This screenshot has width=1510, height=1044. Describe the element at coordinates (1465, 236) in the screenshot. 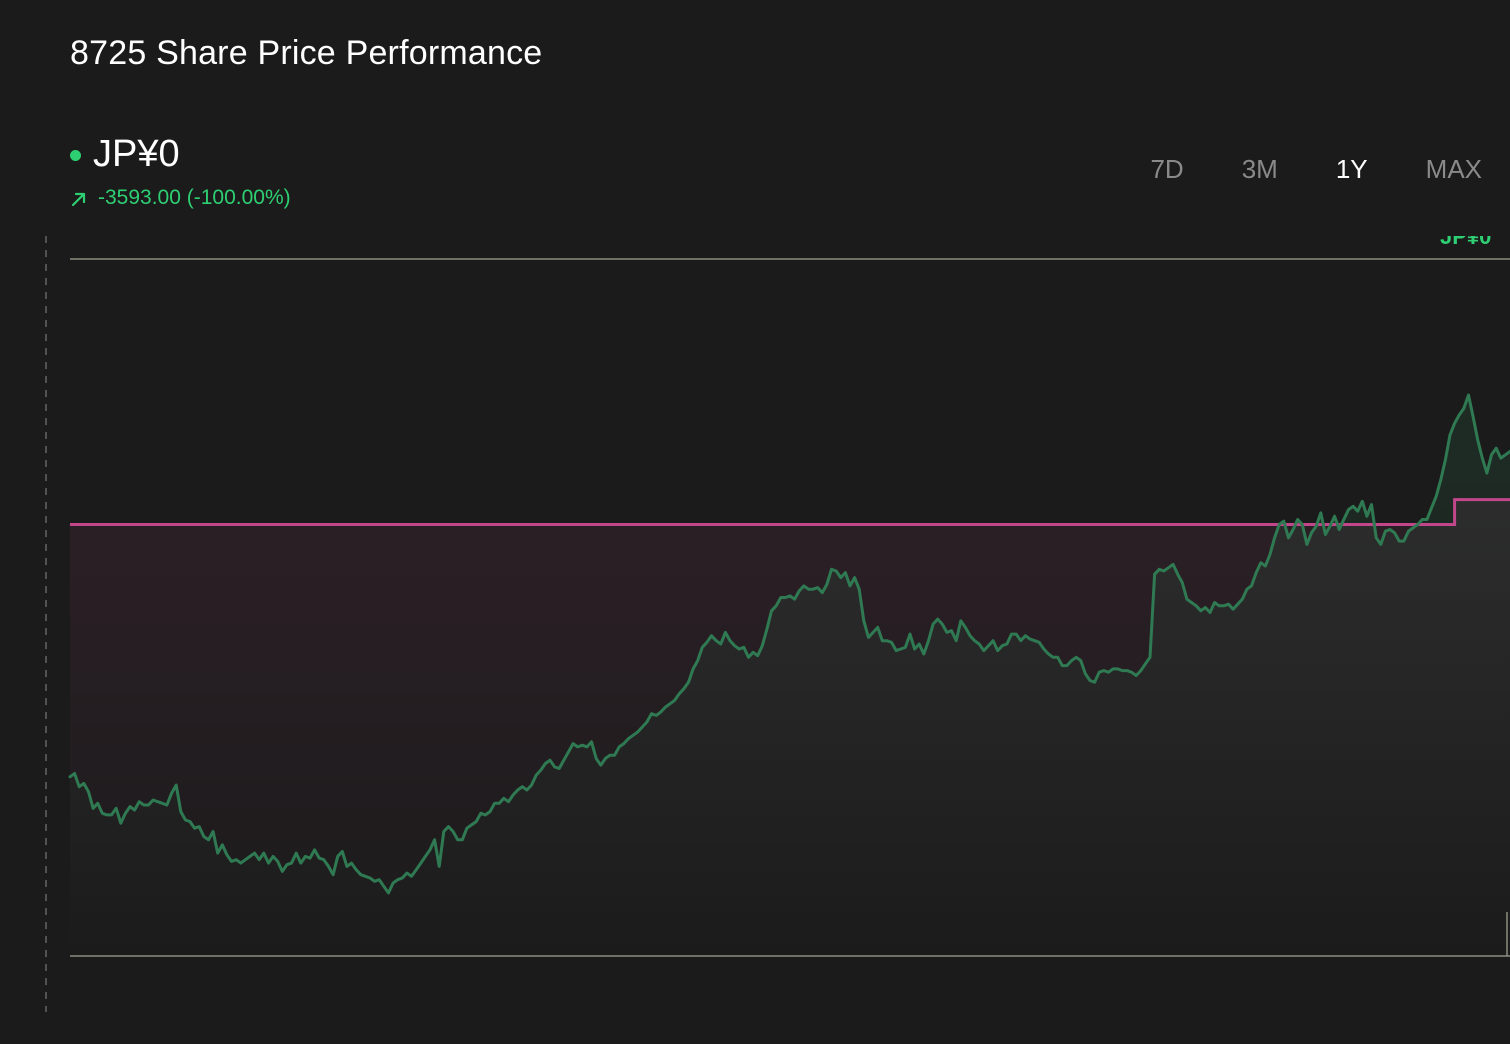

I see `price-value-label: JP¥0` at that location.